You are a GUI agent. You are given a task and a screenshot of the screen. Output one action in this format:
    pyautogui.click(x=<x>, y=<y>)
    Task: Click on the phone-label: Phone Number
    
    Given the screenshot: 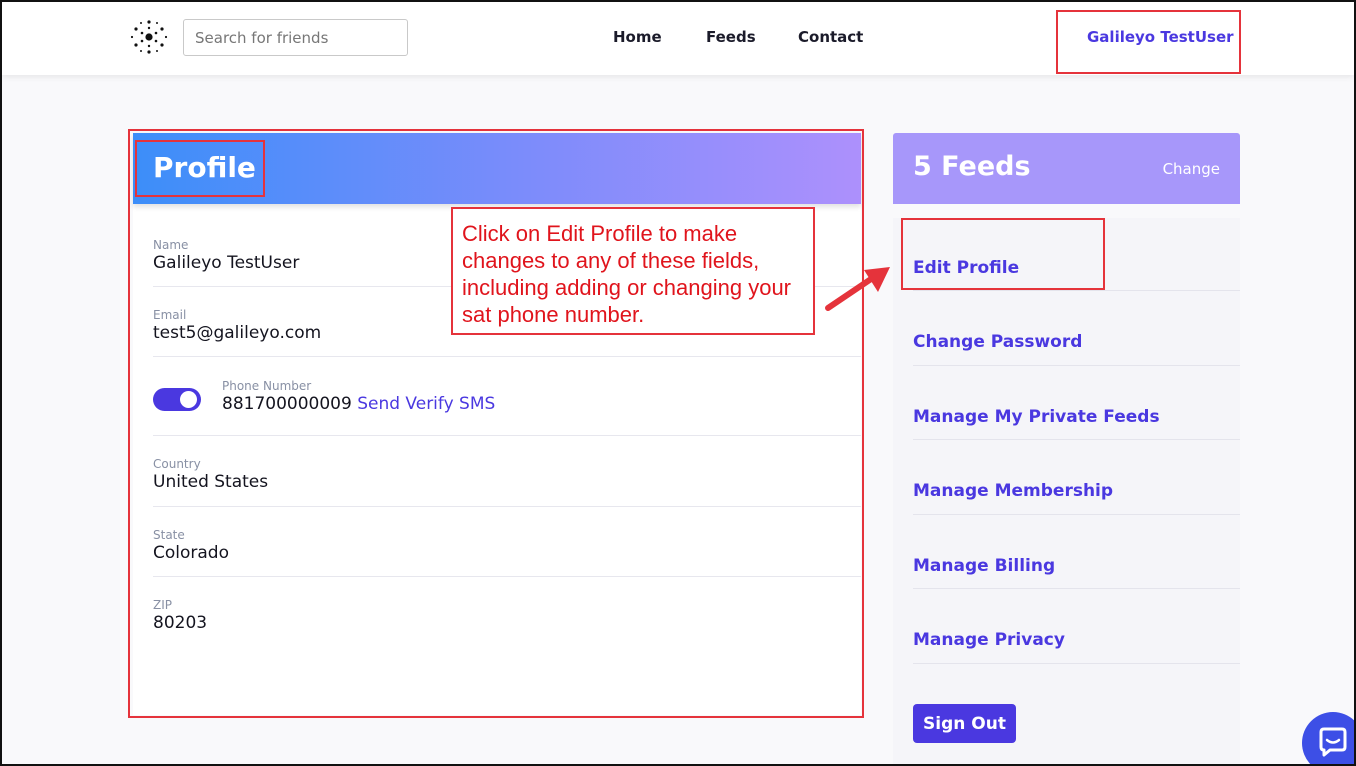 What is the action you would take?
    pyautogui.click(x=267, y=386)
    